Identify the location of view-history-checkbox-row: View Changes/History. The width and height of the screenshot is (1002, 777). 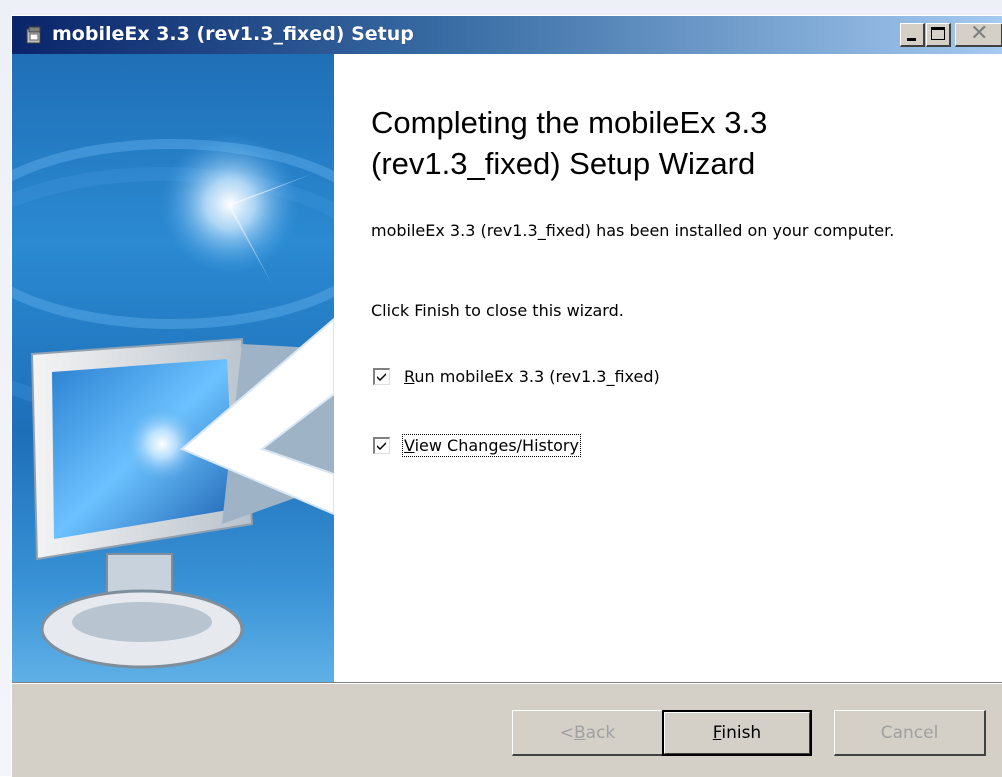
(477, 445).